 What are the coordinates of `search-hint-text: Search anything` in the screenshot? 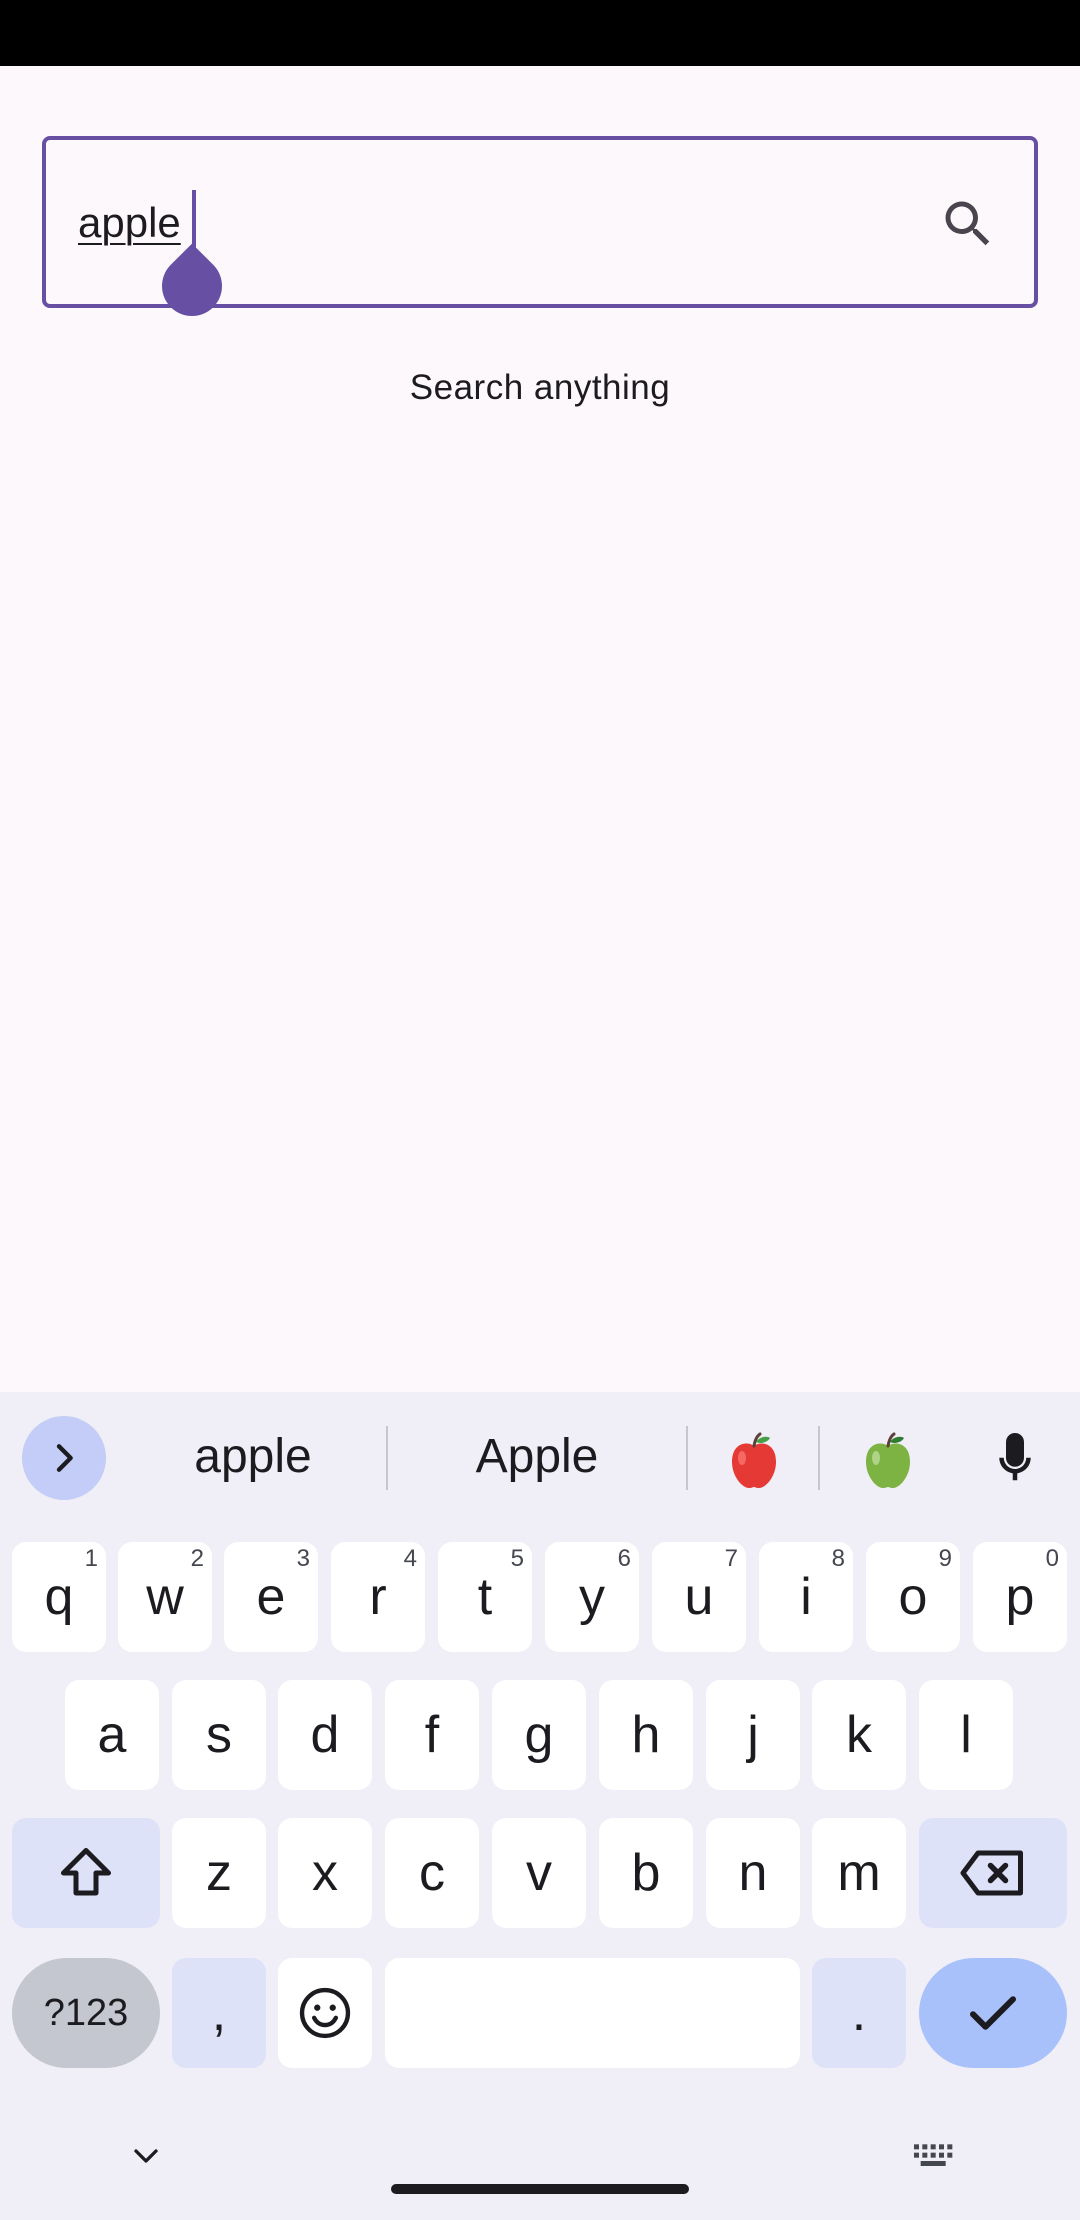 It's located at (540, 387).